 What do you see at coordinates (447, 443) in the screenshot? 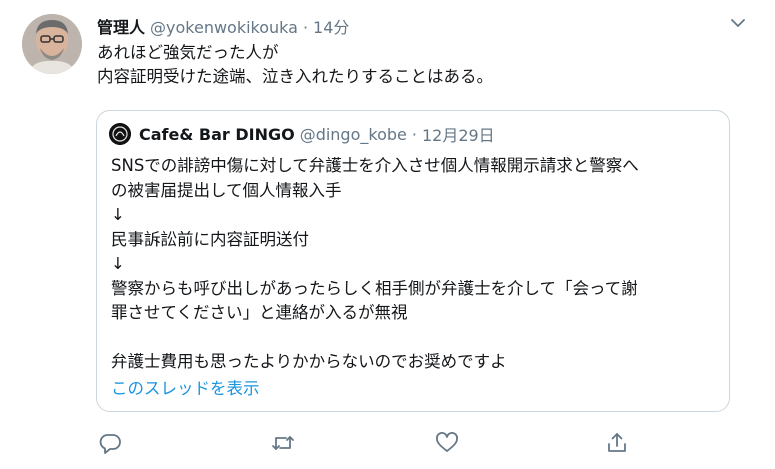
I see `heart-icon` at bounding box center [447, 443].